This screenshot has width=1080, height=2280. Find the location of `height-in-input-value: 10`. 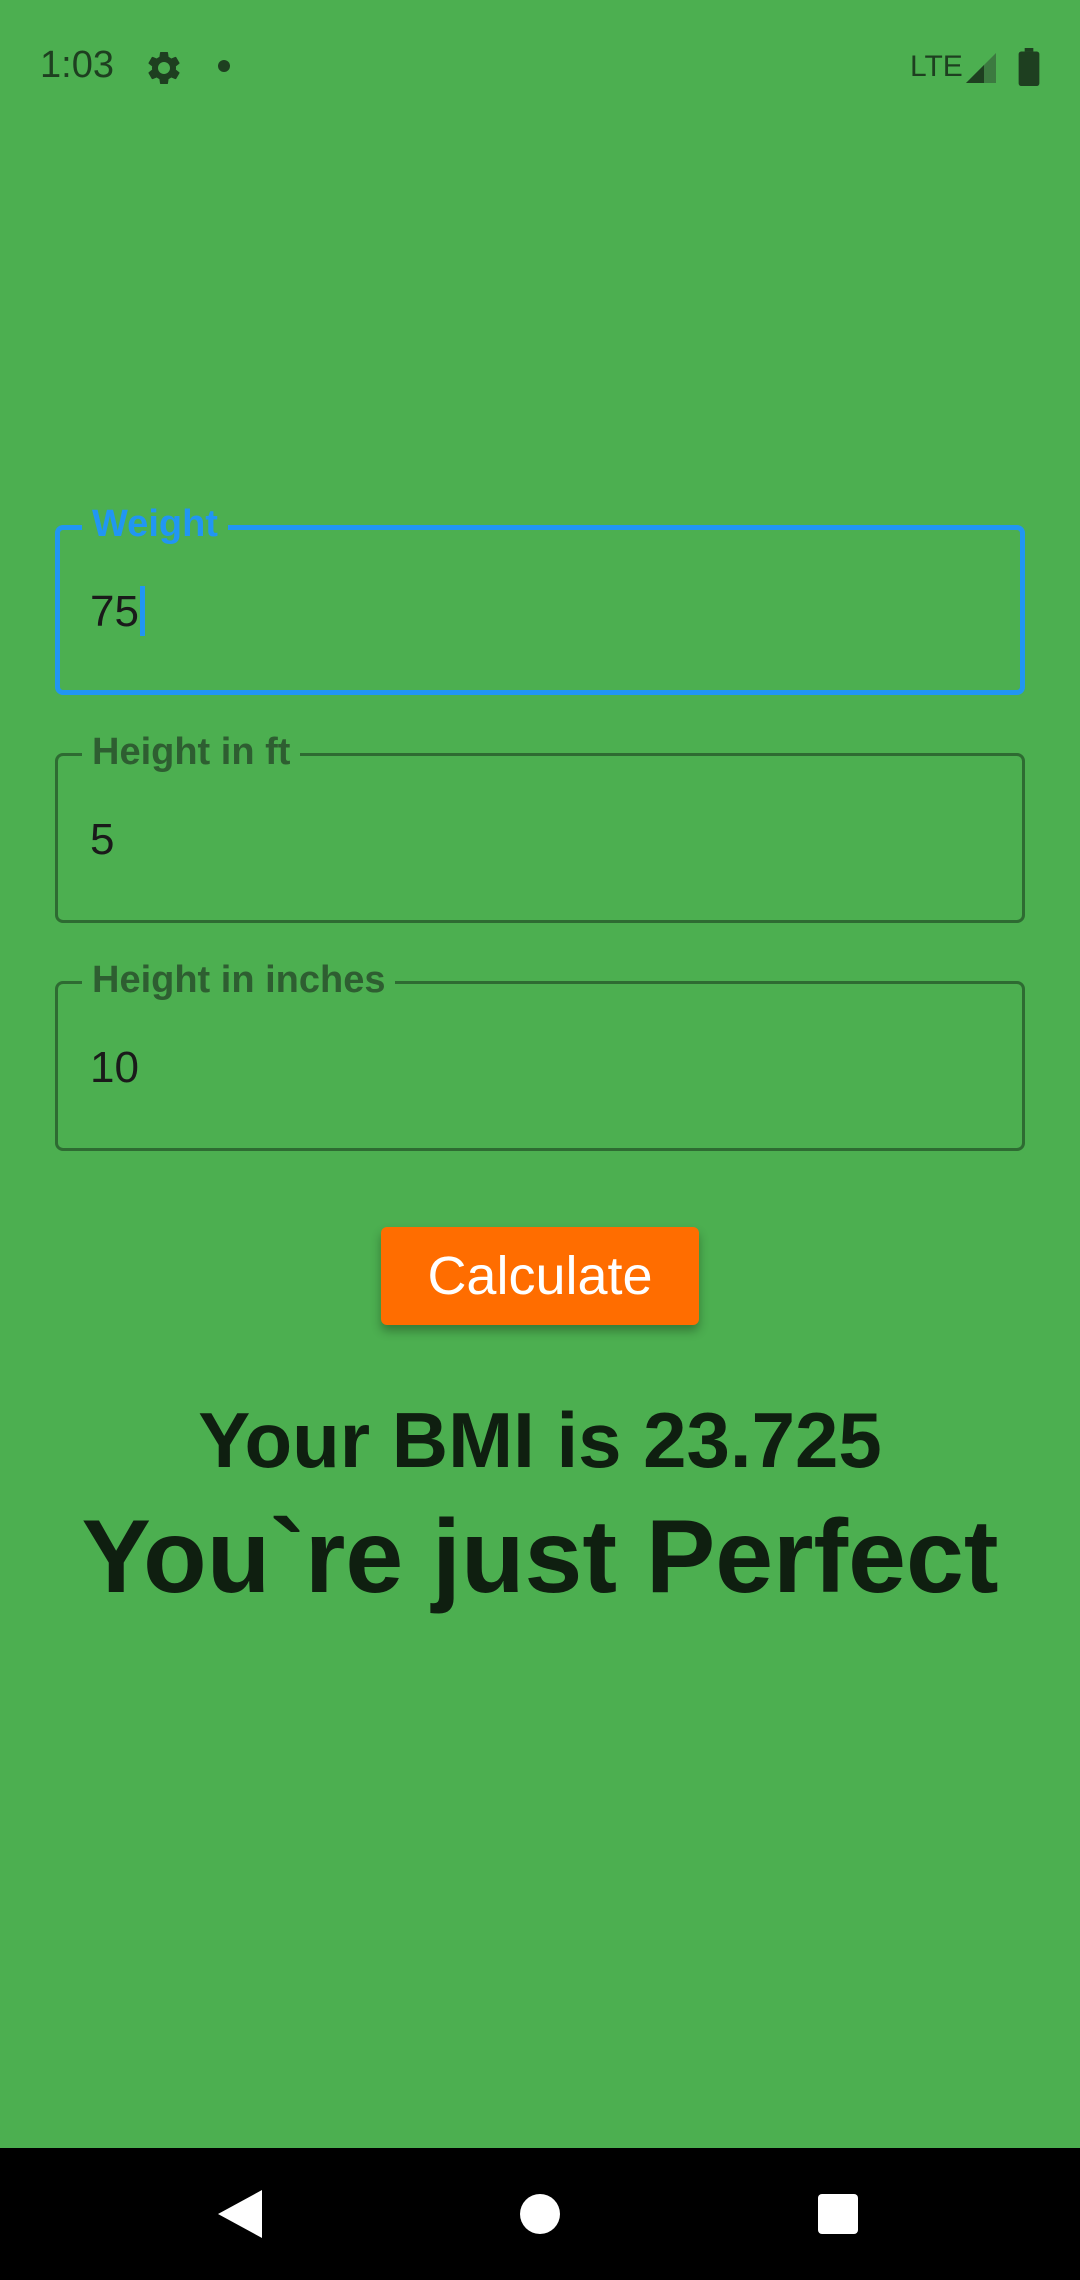

height-in-input-value: 10 is located at coordinates (114, 1068).